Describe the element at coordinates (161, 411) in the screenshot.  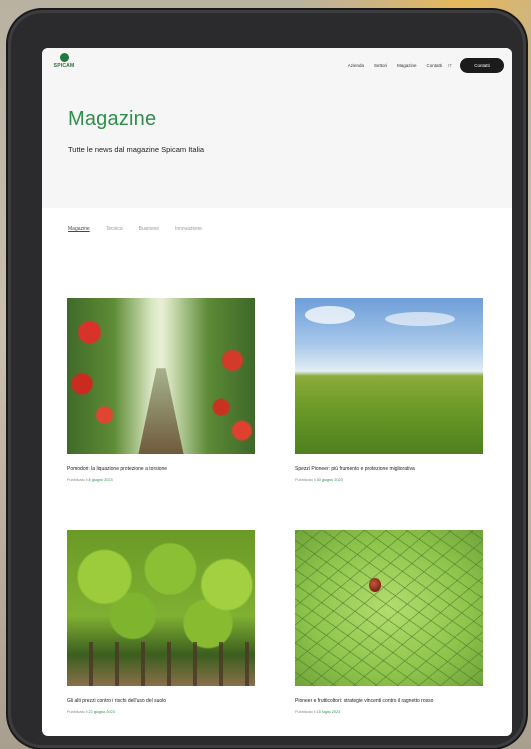
I see `greenhouse-path` at that location.